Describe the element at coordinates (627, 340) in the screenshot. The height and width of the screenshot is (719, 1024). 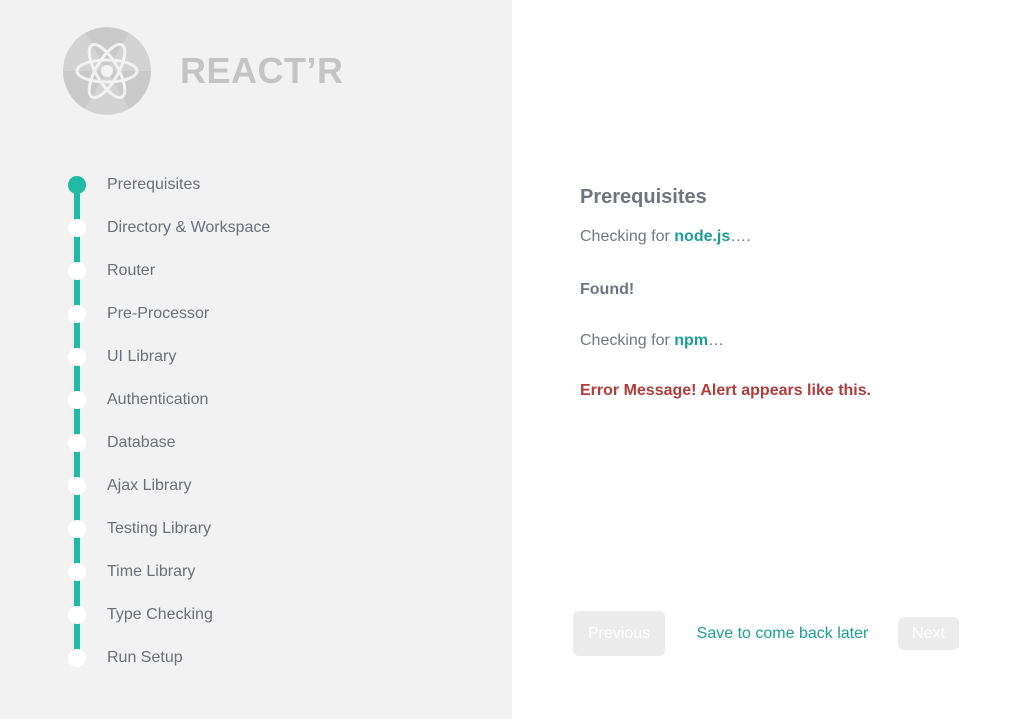
I see `check-npm-prefix: Checking for` at that location.